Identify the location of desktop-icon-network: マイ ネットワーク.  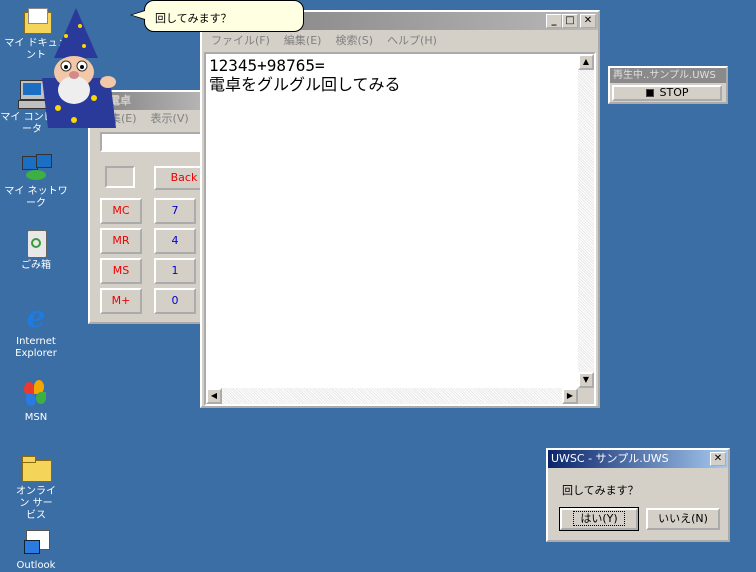
(36, 181).